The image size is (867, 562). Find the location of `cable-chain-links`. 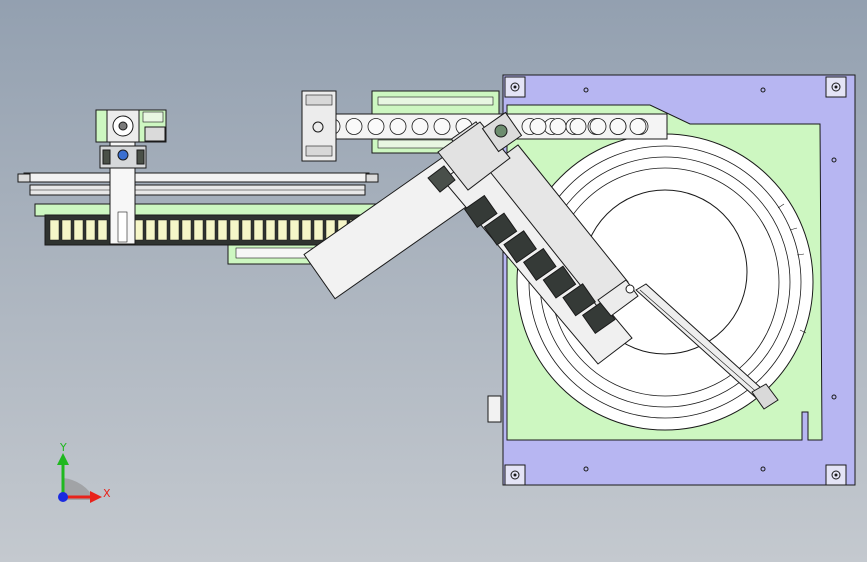

cable-chain-links is located at coordinates (210, 230).